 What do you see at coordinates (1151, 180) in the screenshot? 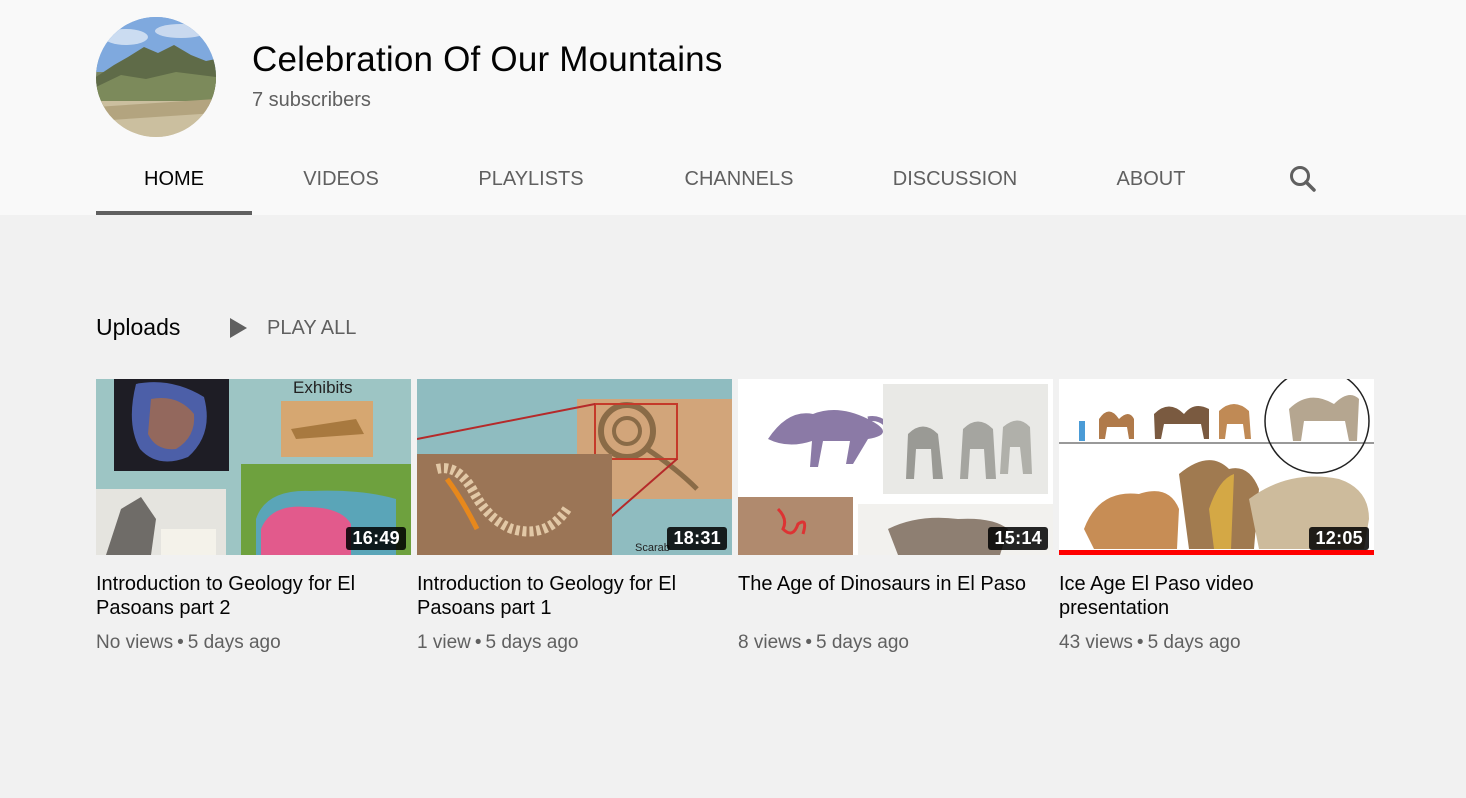
I see `tab-about: ABOUT` at bounding box center [1151, 180].